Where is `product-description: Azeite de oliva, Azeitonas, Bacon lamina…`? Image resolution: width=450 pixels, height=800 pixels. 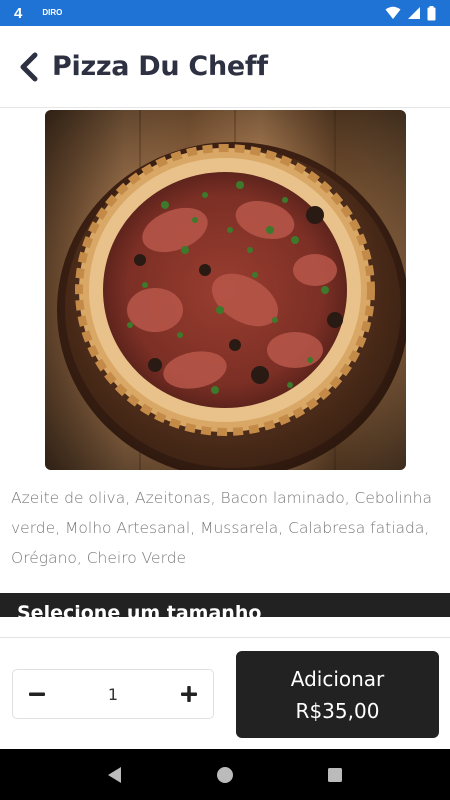 product-description: Azeite de oliva, Azeitonas, Bacon lamina… is located at coordinates (221, 528).